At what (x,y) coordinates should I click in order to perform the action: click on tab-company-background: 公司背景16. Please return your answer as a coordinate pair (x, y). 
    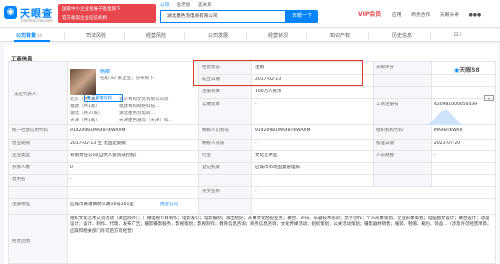
    Looking at the image, I should click on (29, 35).